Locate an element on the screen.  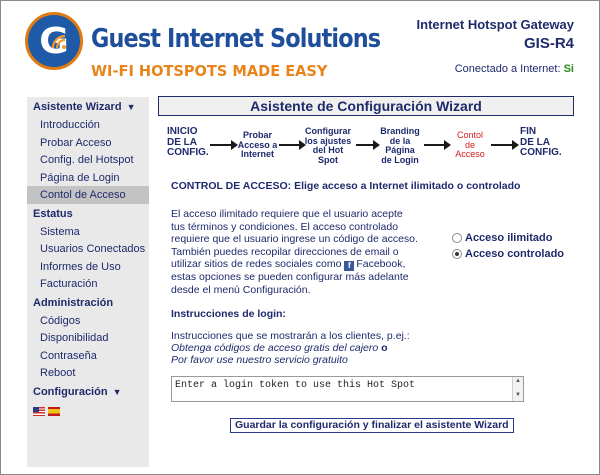
login-instructions-title: Instrucciones de login: is located at coordinates (228, 314).